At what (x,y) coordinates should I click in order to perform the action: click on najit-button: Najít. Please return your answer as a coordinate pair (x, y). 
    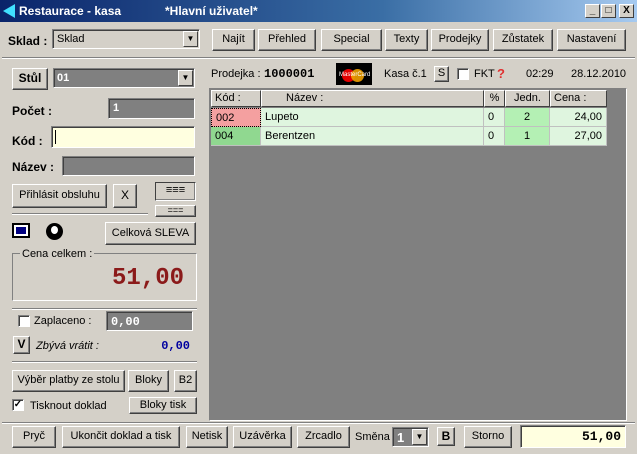
    Looking at the image, I should click on (233, 40).